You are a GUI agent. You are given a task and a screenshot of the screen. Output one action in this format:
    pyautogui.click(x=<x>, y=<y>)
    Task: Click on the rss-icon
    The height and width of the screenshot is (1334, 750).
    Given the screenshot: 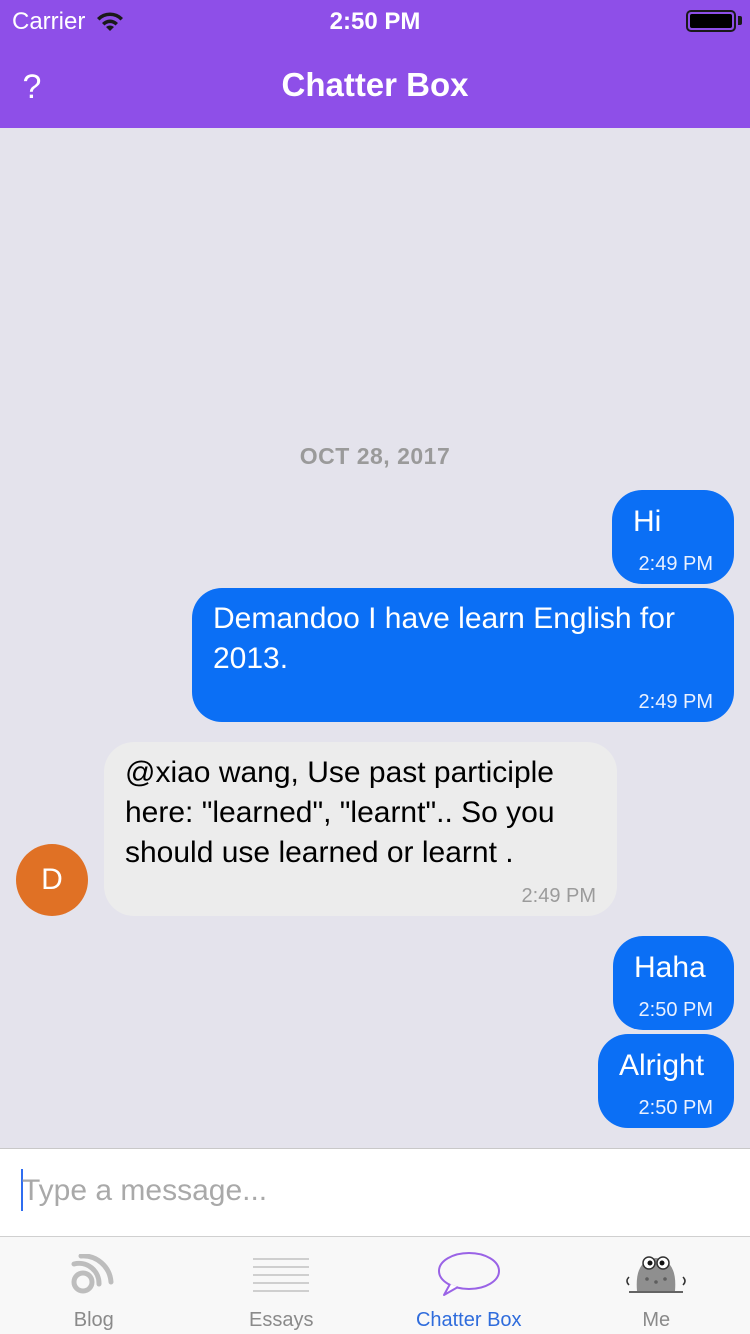 What is the action you would take?
    pyautogui.click(x=94, y=1274)
    